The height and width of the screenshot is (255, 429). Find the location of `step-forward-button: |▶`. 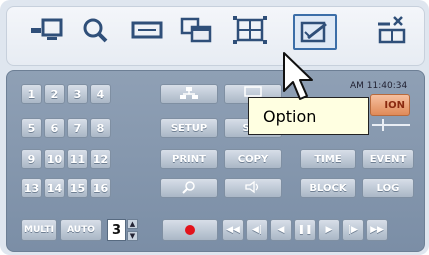

step-forward-button: |▶ is located at coordinates (353, 230).